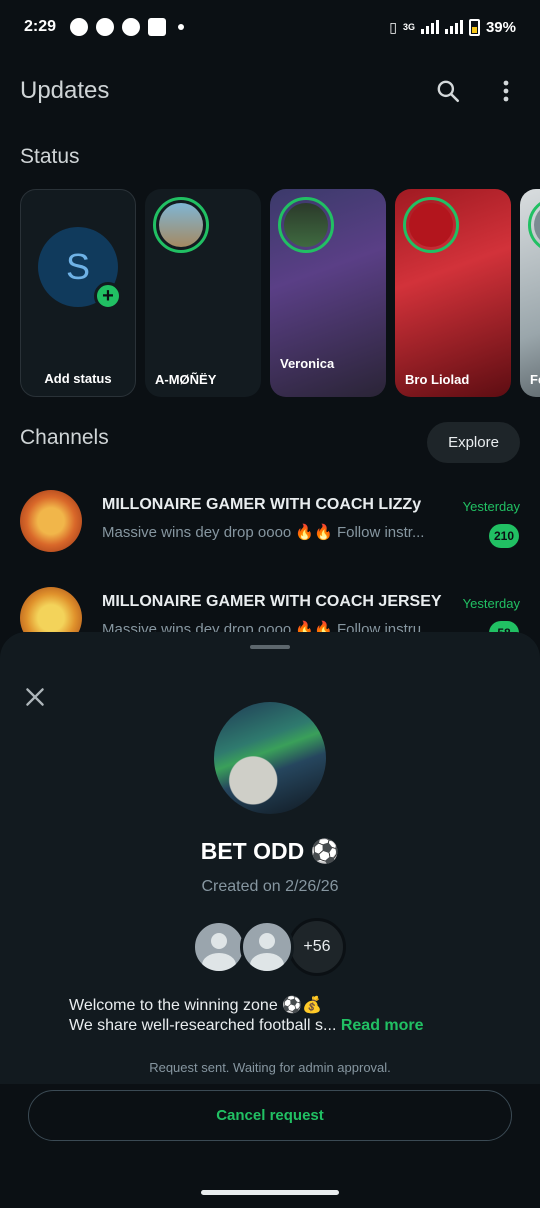 The height and width of the screenshot is (1208, 540). I want to click on battery-level: 39%, so click(500, 27).